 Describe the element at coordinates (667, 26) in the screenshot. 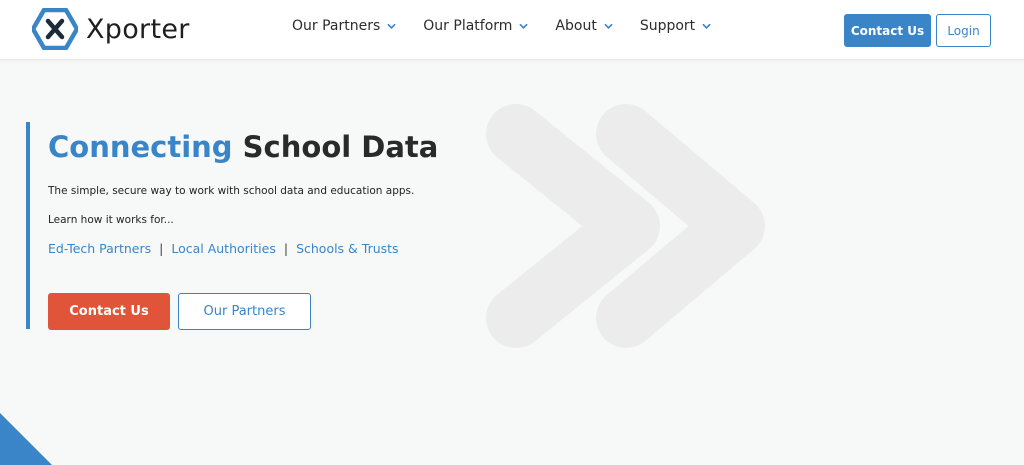

I see `nav-label: Support` at that location.